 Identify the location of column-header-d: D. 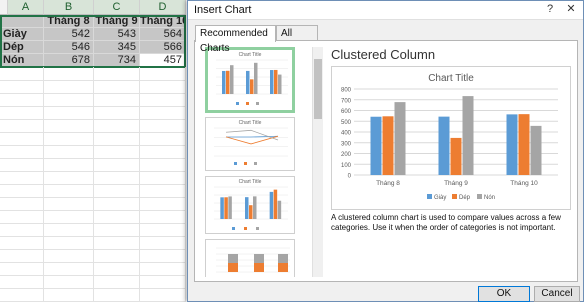
(163, 7).